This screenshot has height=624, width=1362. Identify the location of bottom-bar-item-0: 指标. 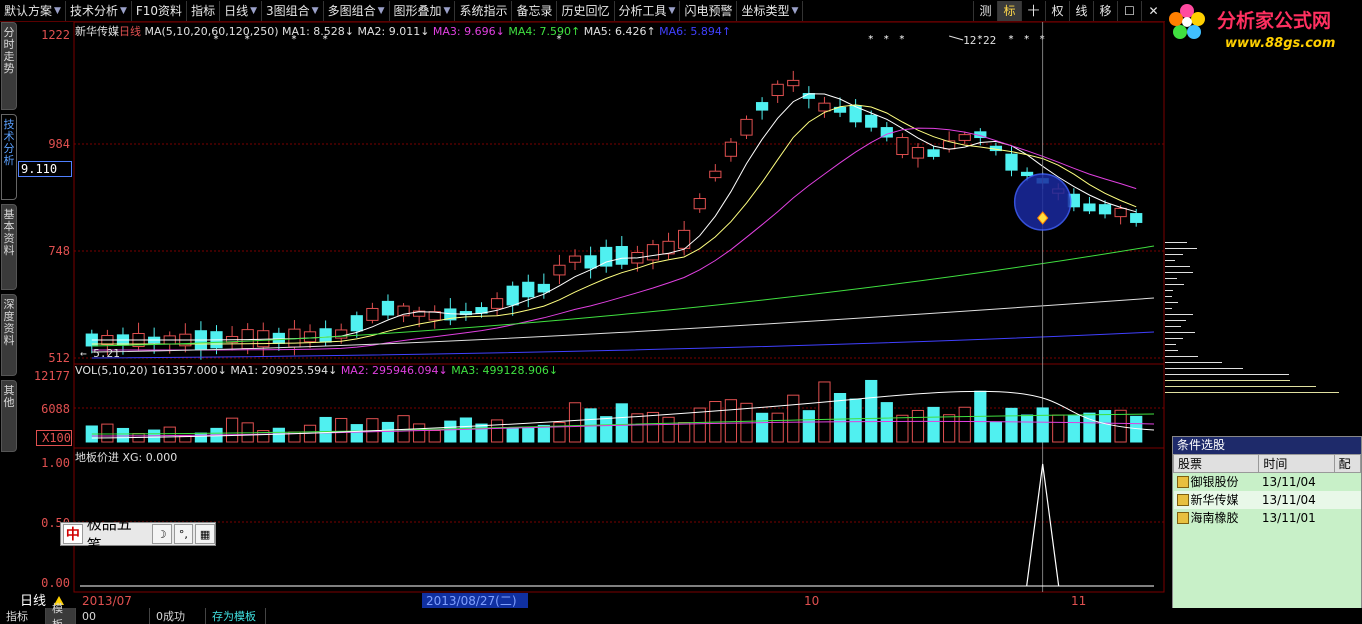
(23, 616).